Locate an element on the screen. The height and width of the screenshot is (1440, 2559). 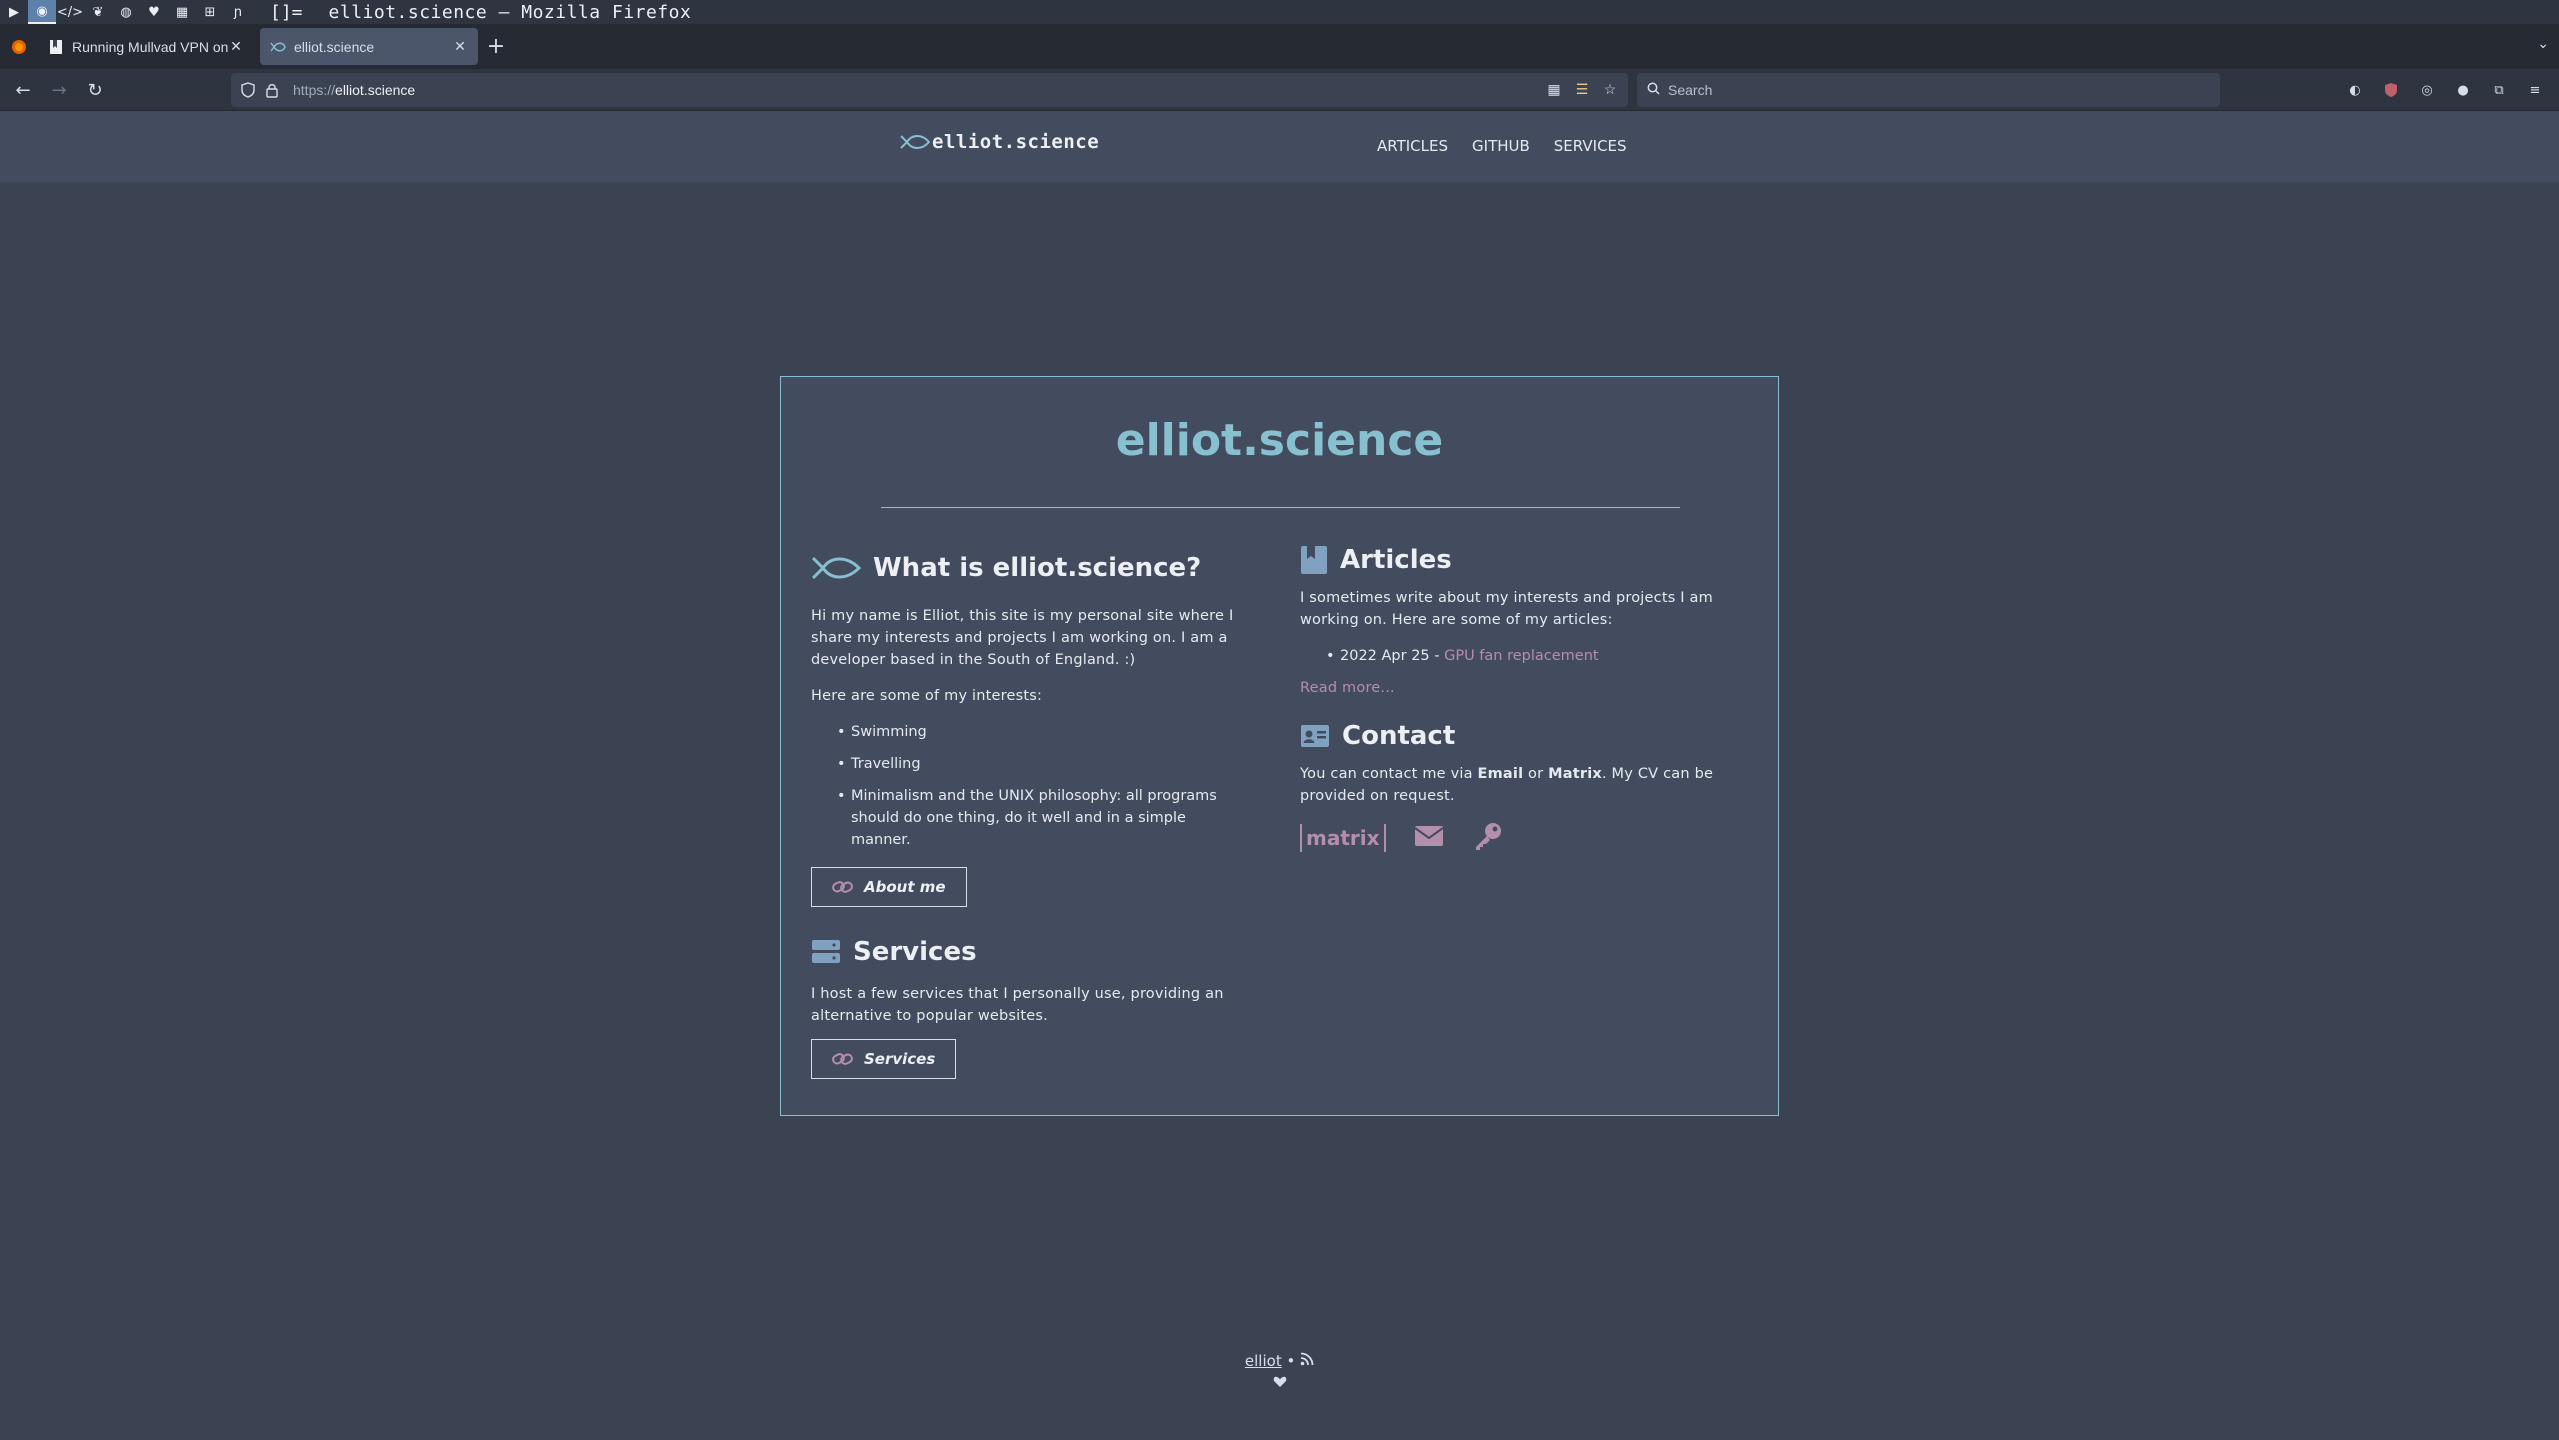
footer-heart-icon is located at coordinates (1279, 1383).